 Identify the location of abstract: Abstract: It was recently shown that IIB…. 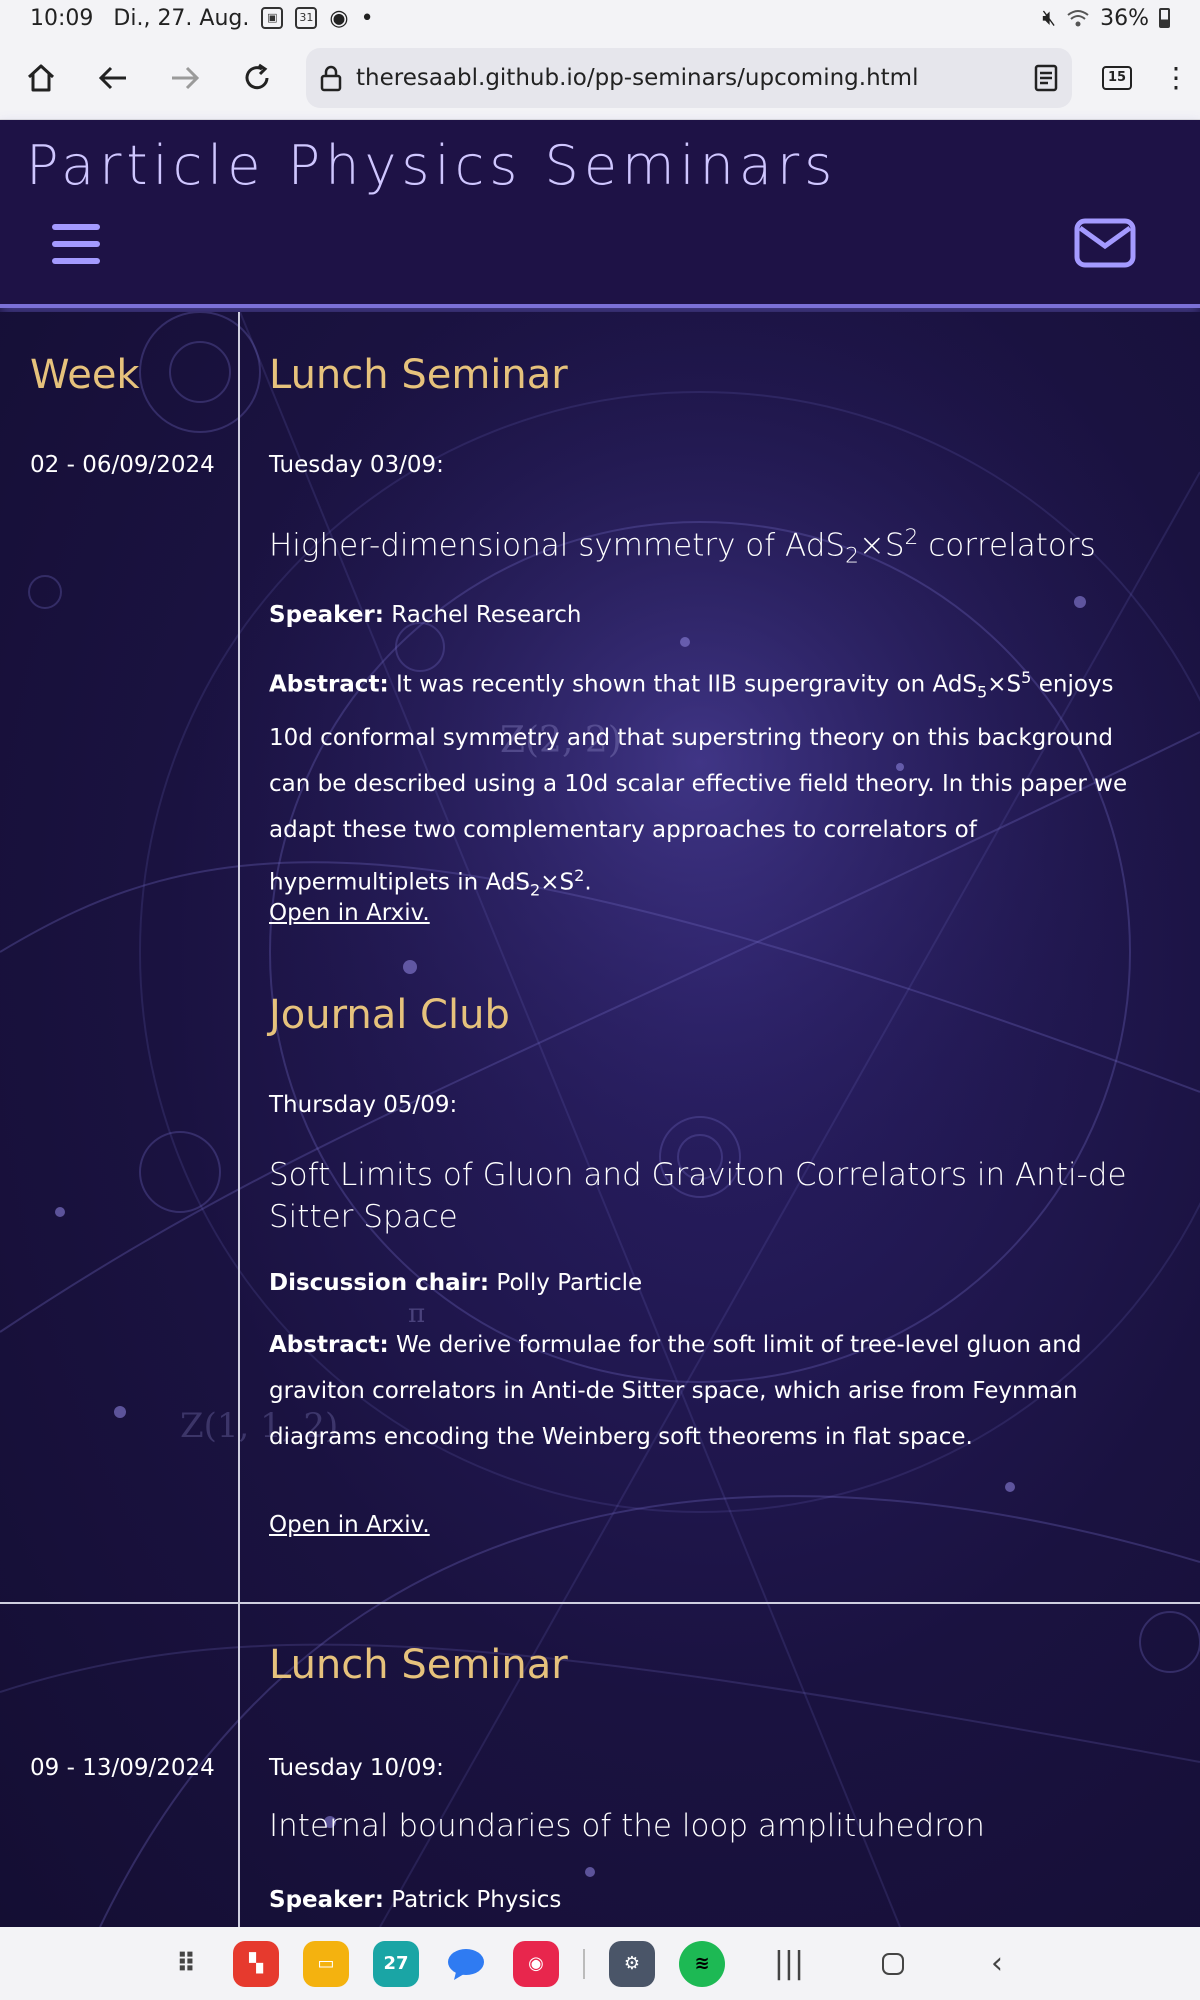
(698, 784).